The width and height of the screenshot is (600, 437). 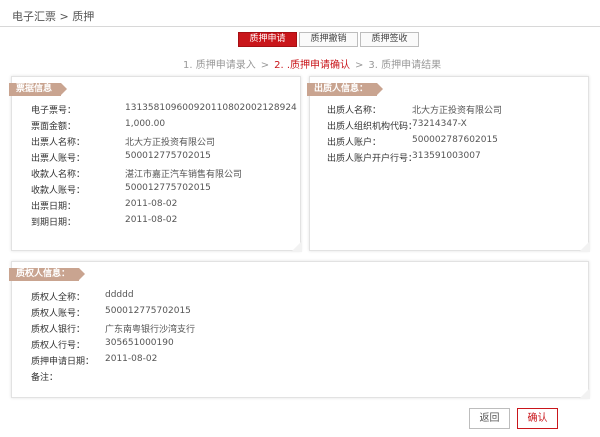 What do you see at coordinates (170, 143) in the screenshot?
I see `bill-row-value: 北大方正投资有限公司` at bounding box center [170, 143].